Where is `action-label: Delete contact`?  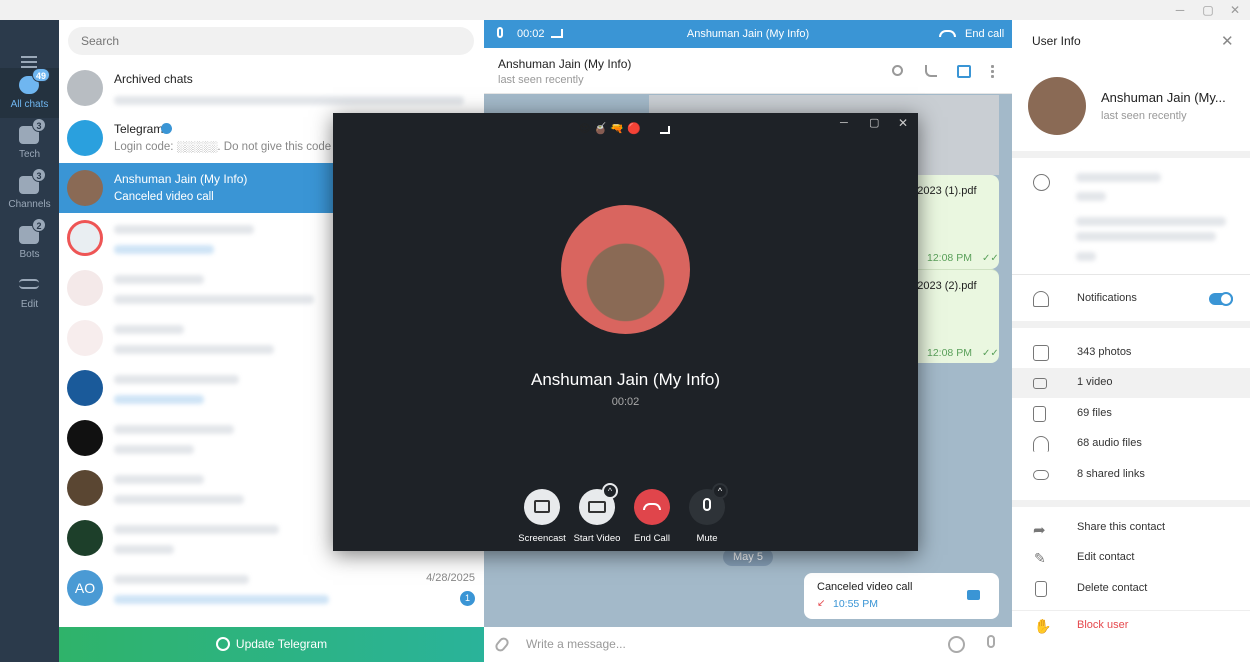 action-label: Delete contact is located at coordinates (1112, 588).